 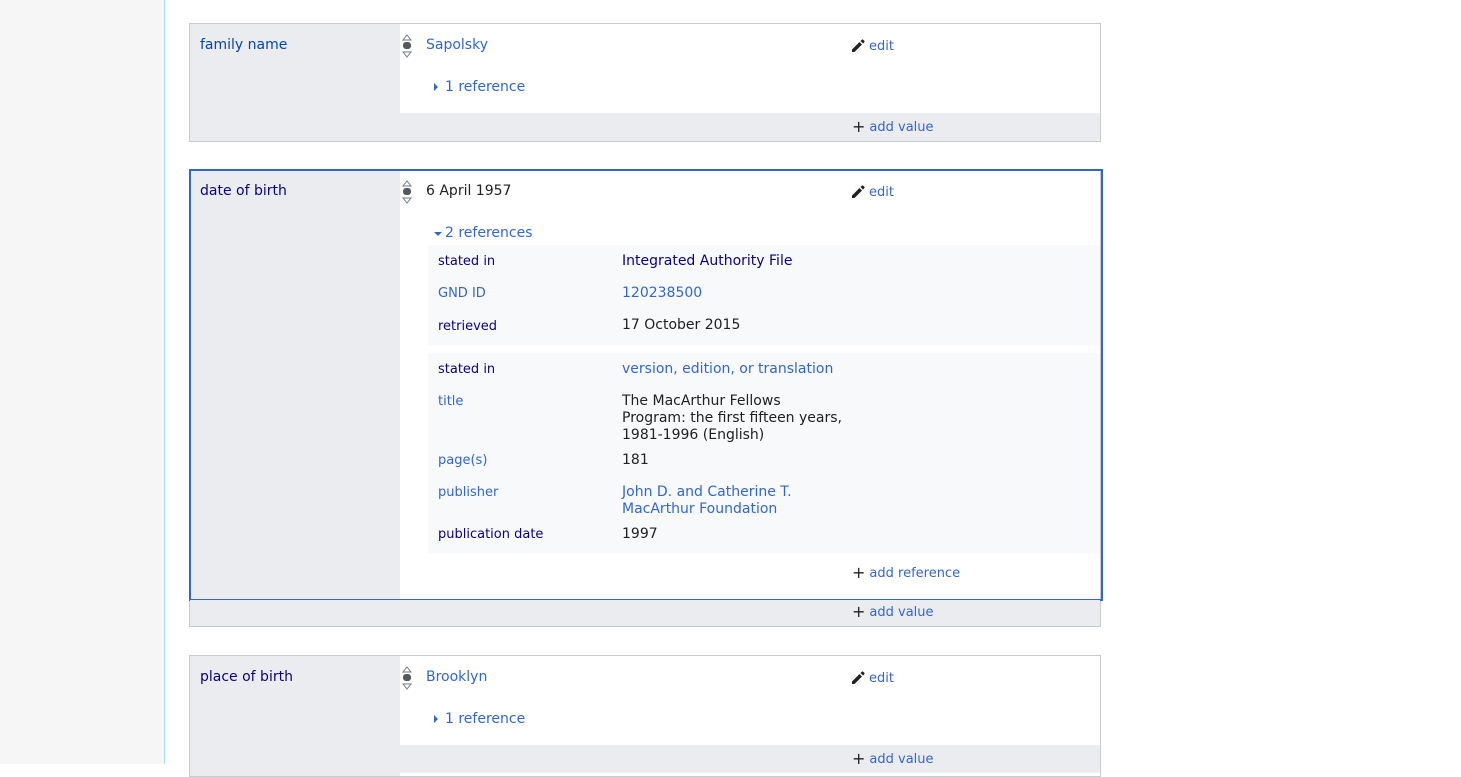 I want to click on add-reference-label: add reference, so click(x=915, y=573).